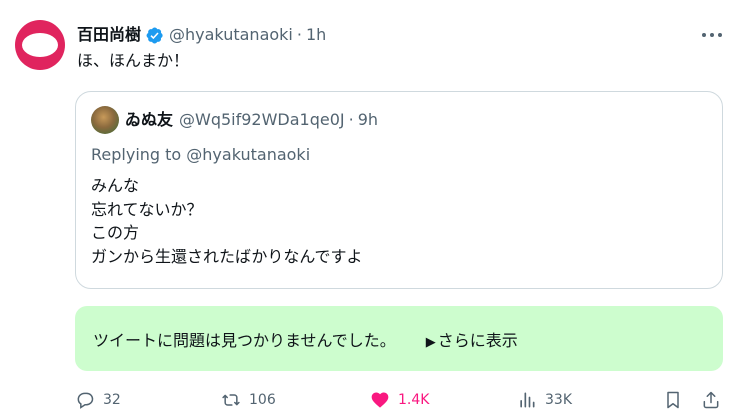 Image resolution: width=734 pixels, height=419 pixels. I want to click on quoted-tweet-text: みんな 忘れてないか？ この方 ガンから生還されたばかりなんですよ, so click(227, 221).